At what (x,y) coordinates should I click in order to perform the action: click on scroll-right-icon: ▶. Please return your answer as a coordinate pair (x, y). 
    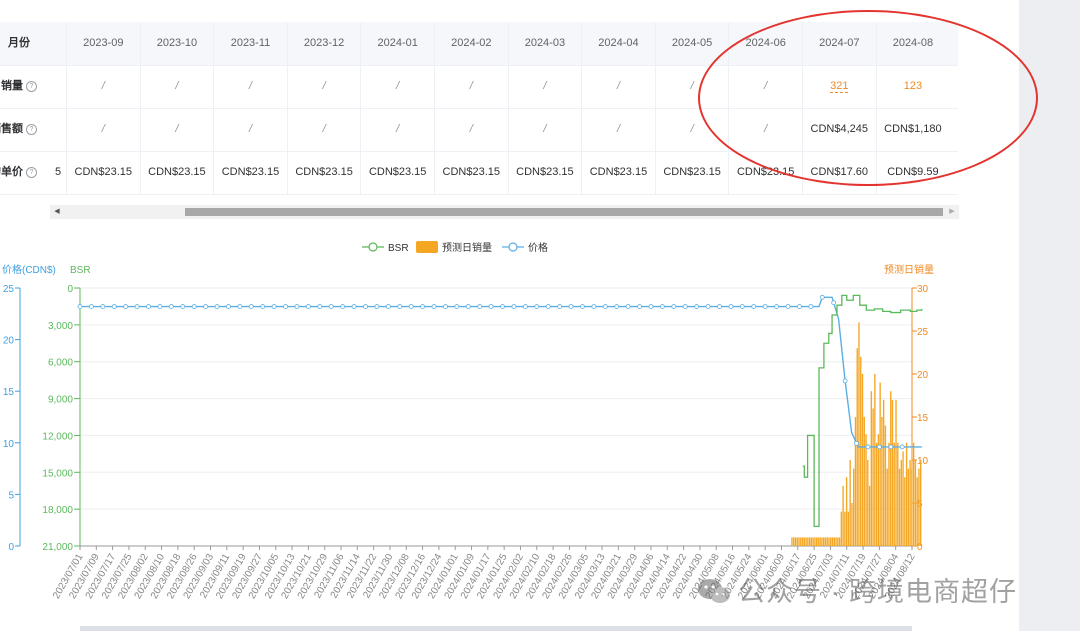
    Looking at the image, I should click on (952, 212).